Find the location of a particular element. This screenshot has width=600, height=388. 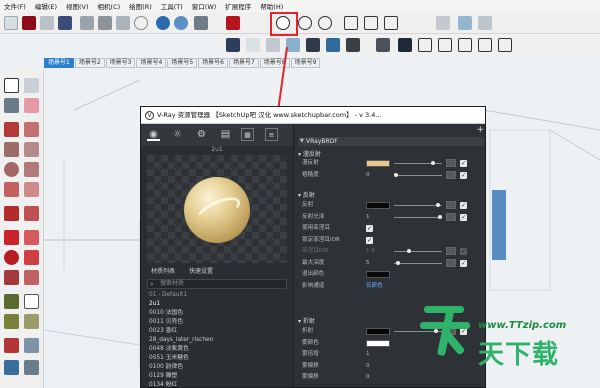

teapot-render-icon is located at coordinates (305, 23).